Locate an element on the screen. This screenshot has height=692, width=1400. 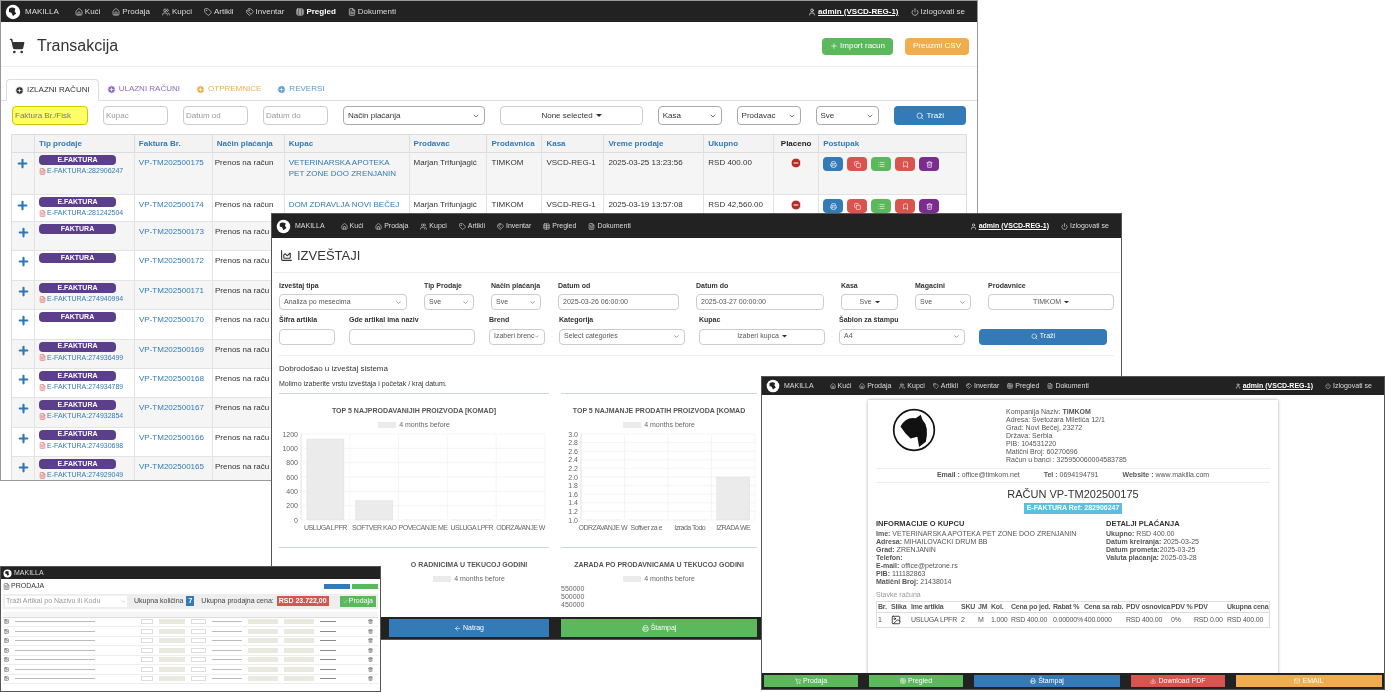
user-link: admin (VSCD-REG-1) is located at coordinates (853, 11).